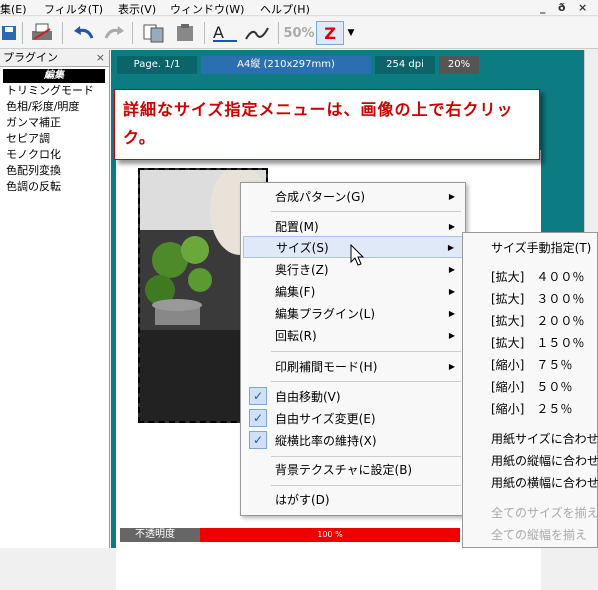 The width and height of the screenshot is (598, 590). What do you see at coordinates (257, 33) in the screenshot?
I see `pen-tool-icon` at bounding box center [257, 33].